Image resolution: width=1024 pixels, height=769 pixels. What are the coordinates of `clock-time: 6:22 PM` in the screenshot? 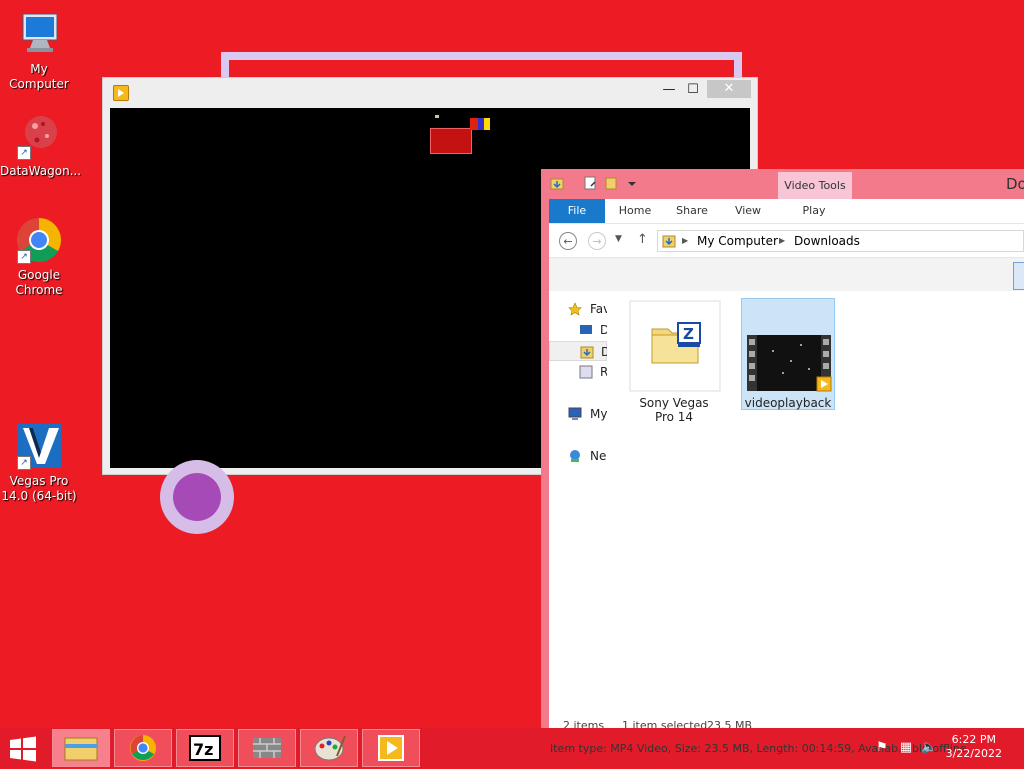 It's located at (973, 739).